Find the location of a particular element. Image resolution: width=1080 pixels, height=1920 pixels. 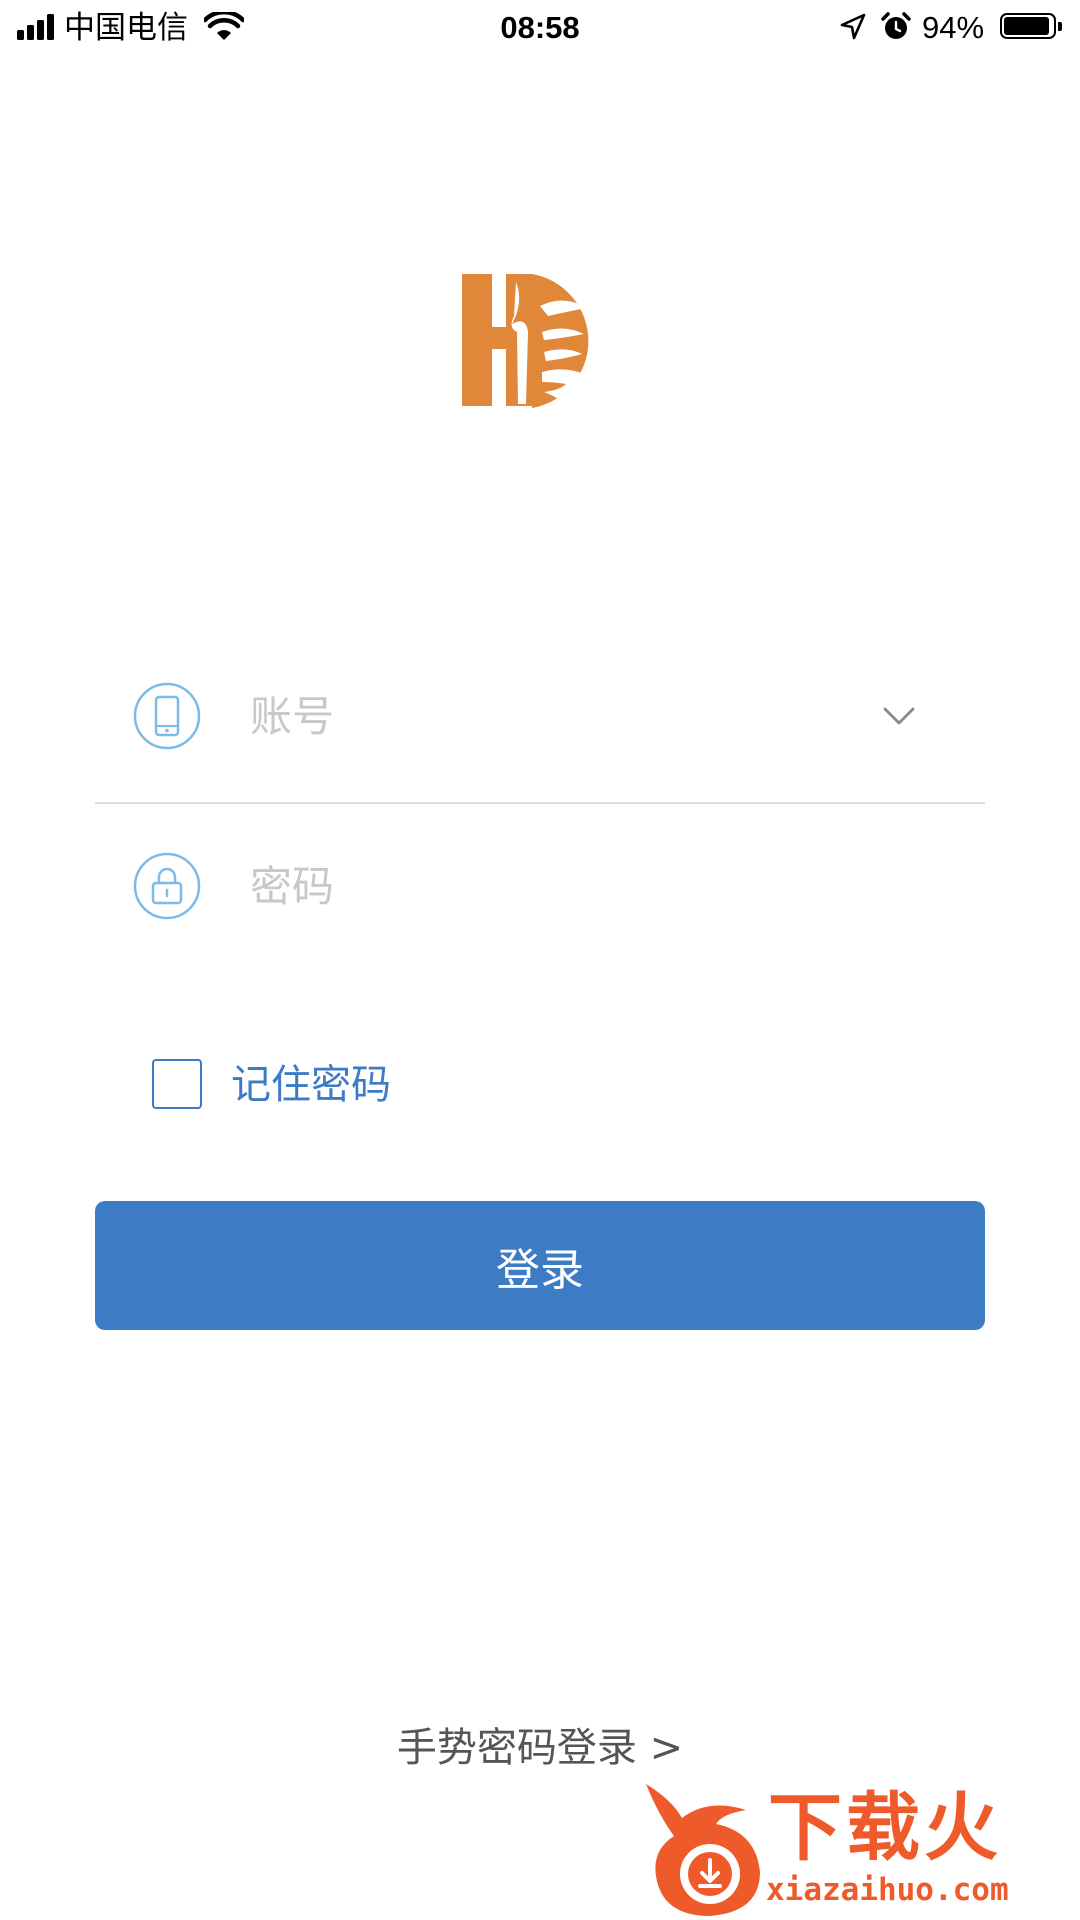

location-icon is located at coordinates (853, 26).